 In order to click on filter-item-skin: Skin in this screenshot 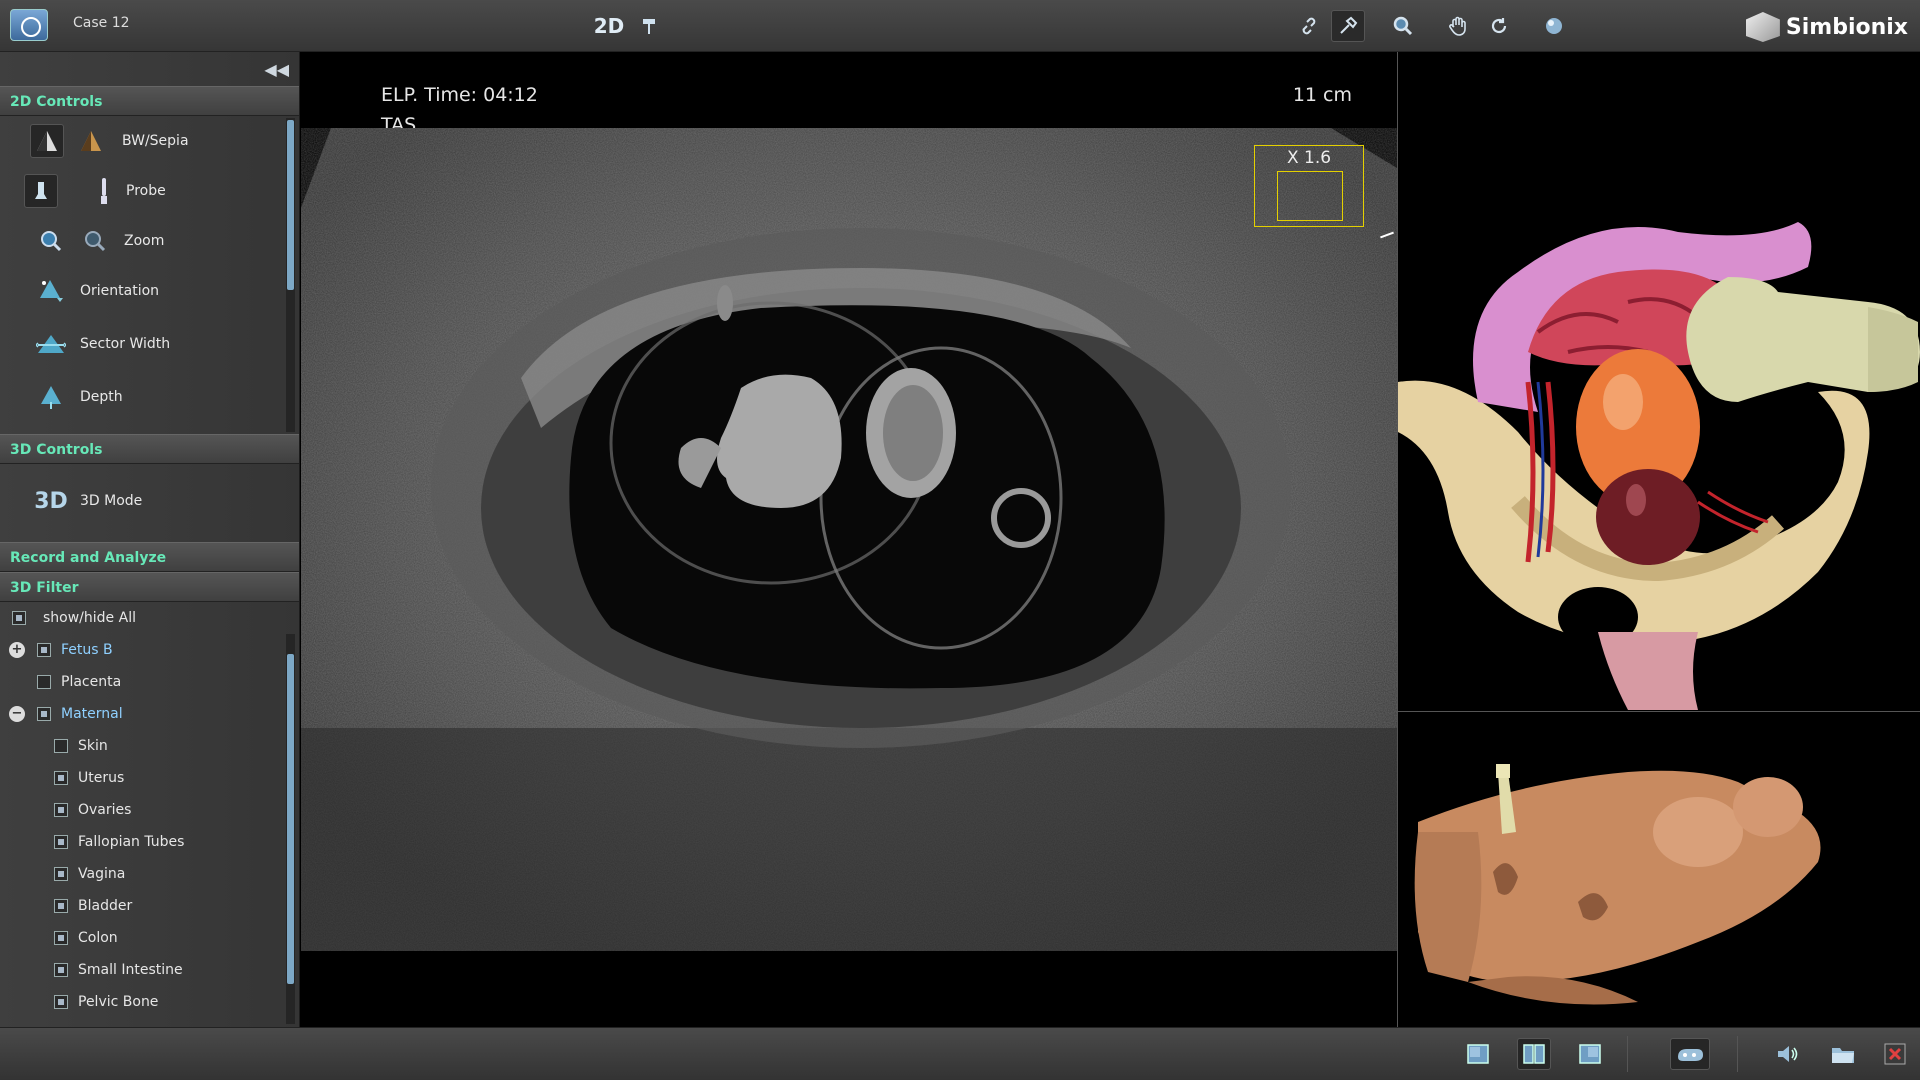, I will do `click(149, 746)`.